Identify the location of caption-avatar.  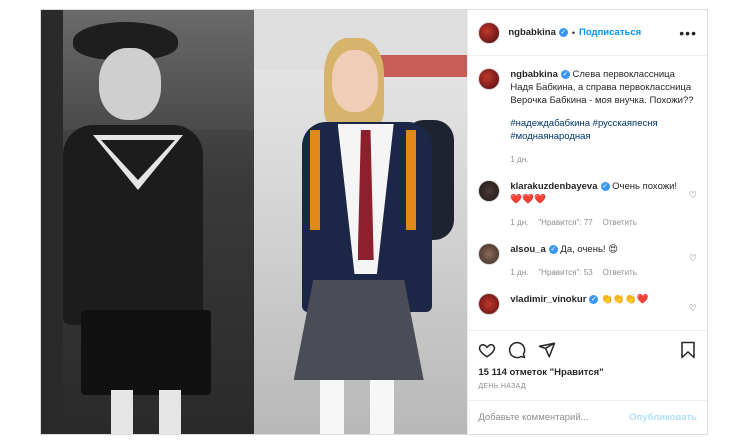
(489, 79).